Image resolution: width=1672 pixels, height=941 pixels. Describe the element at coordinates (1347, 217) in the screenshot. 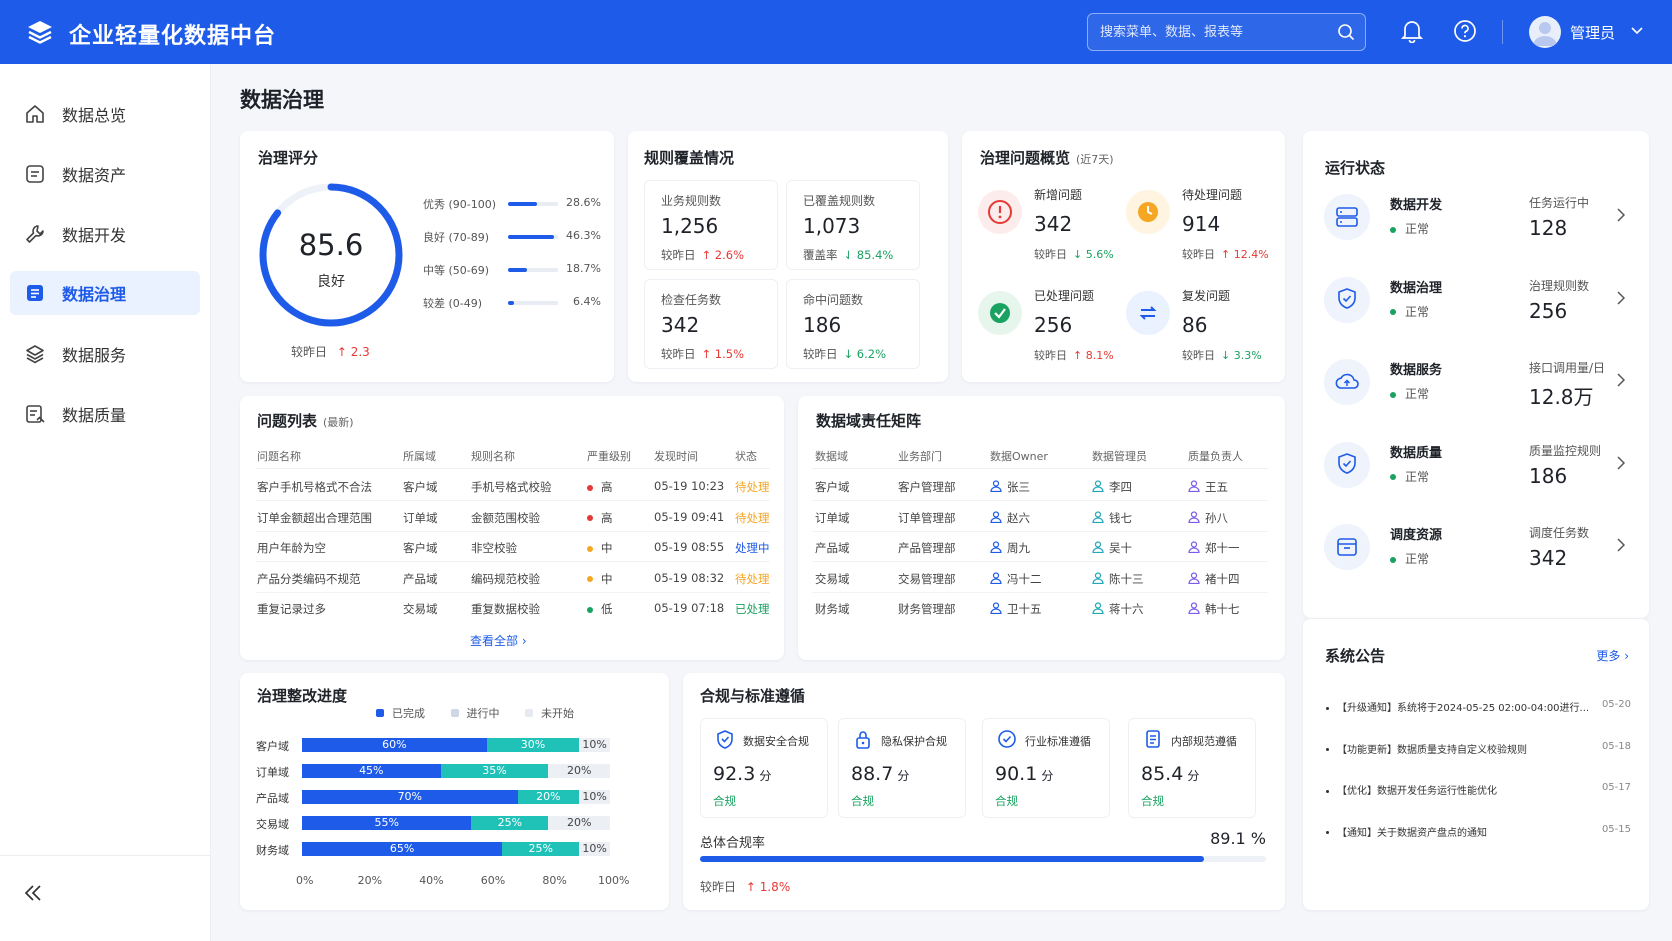

I see `server-icon` at that location.